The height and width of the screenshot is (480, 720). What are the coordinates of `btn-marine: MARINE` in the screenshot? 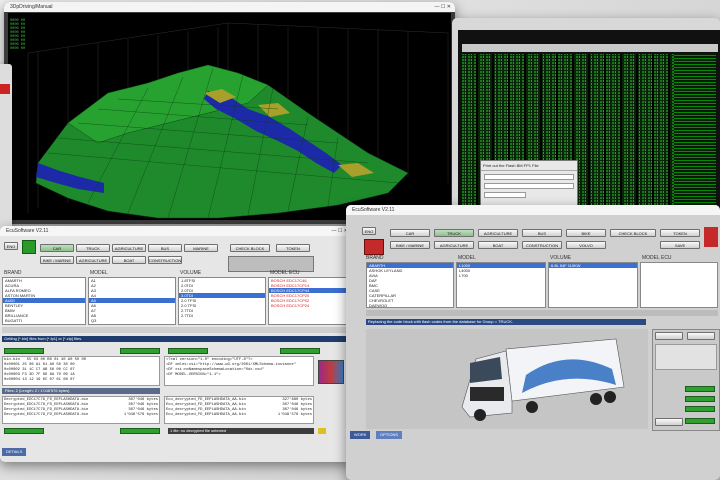 It's located at (201, 248).